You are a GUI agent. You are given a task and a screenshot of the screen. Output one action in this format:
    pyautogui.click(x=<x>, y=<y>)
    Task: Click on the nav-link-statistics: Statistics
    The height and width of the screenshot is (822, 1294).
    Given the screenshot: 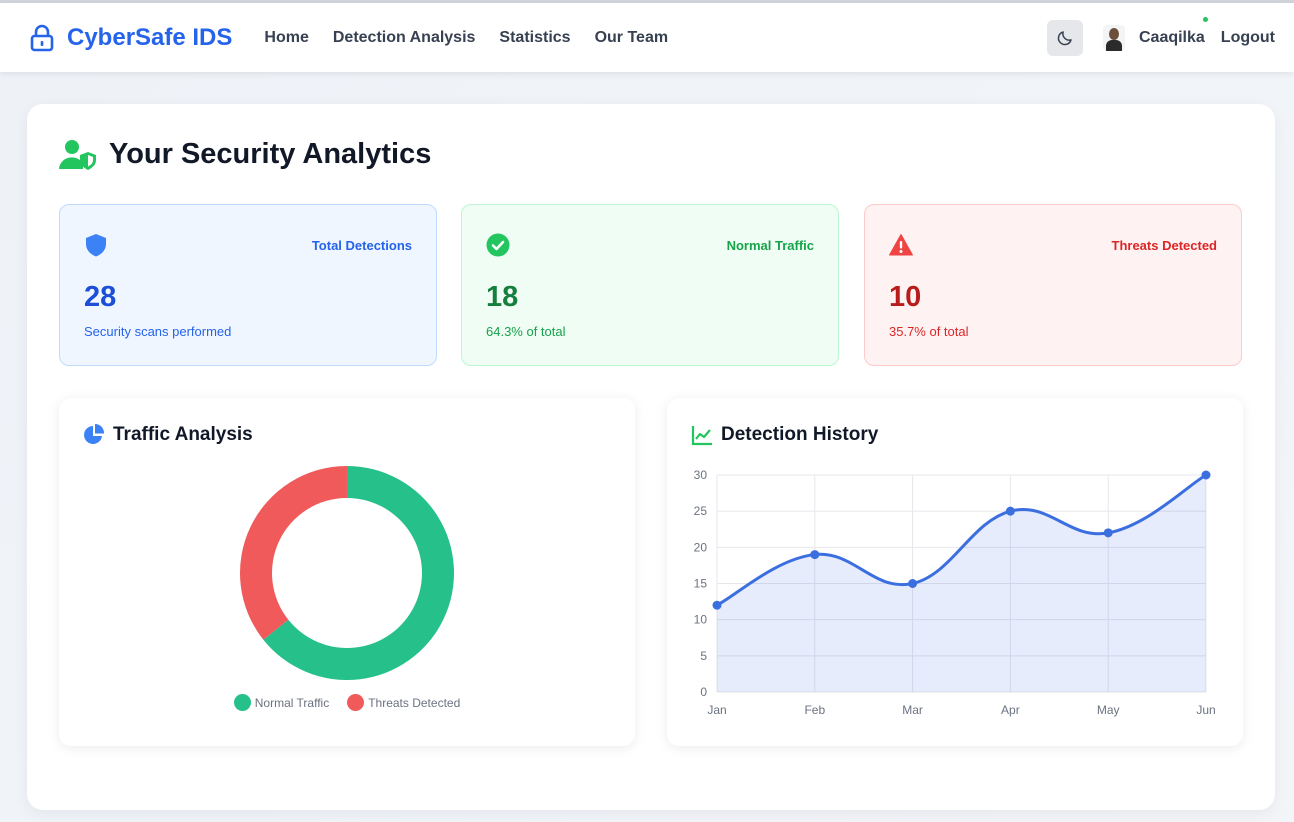 What is the action you would take?
    pyautogui.click(x=534, y=38)
    